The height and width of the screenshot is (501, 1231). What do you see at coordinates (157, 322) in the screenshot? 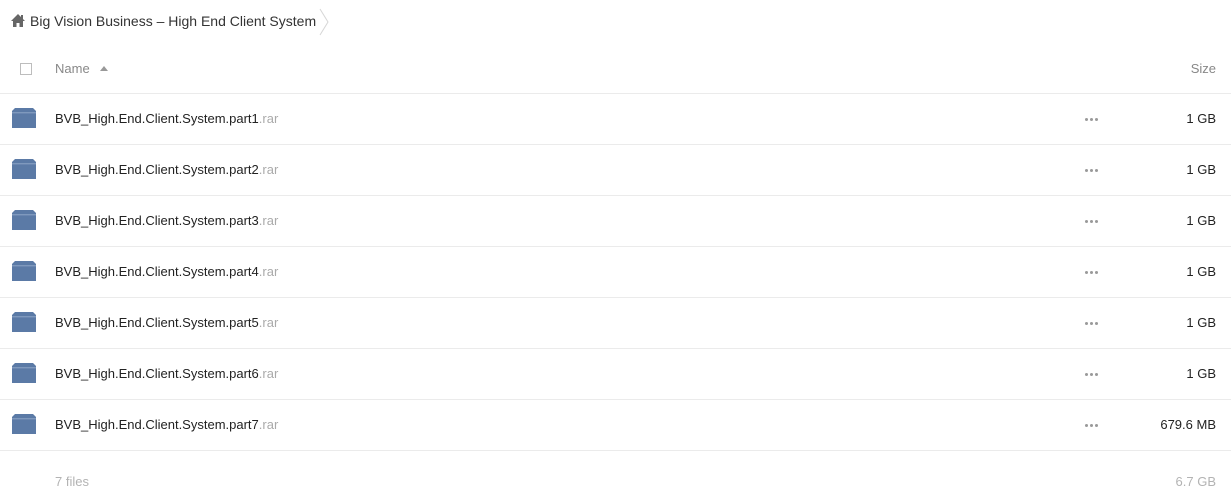
I see `file-name-base: BVB_High.End.Client.System.part5` at bounding box center [157, 322].